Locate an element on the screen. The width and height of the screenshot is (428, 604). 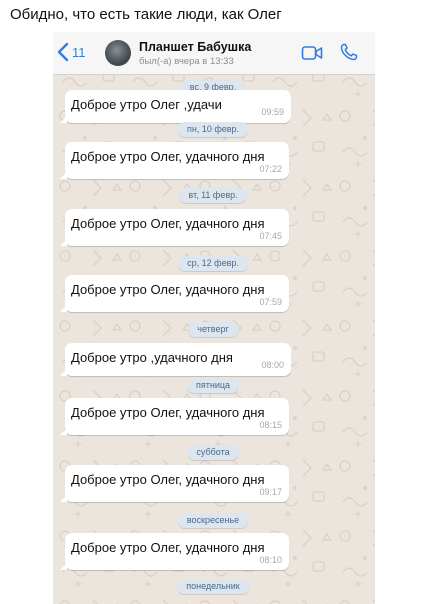
message-time: 08:00 is located at coordinates (272, 365).